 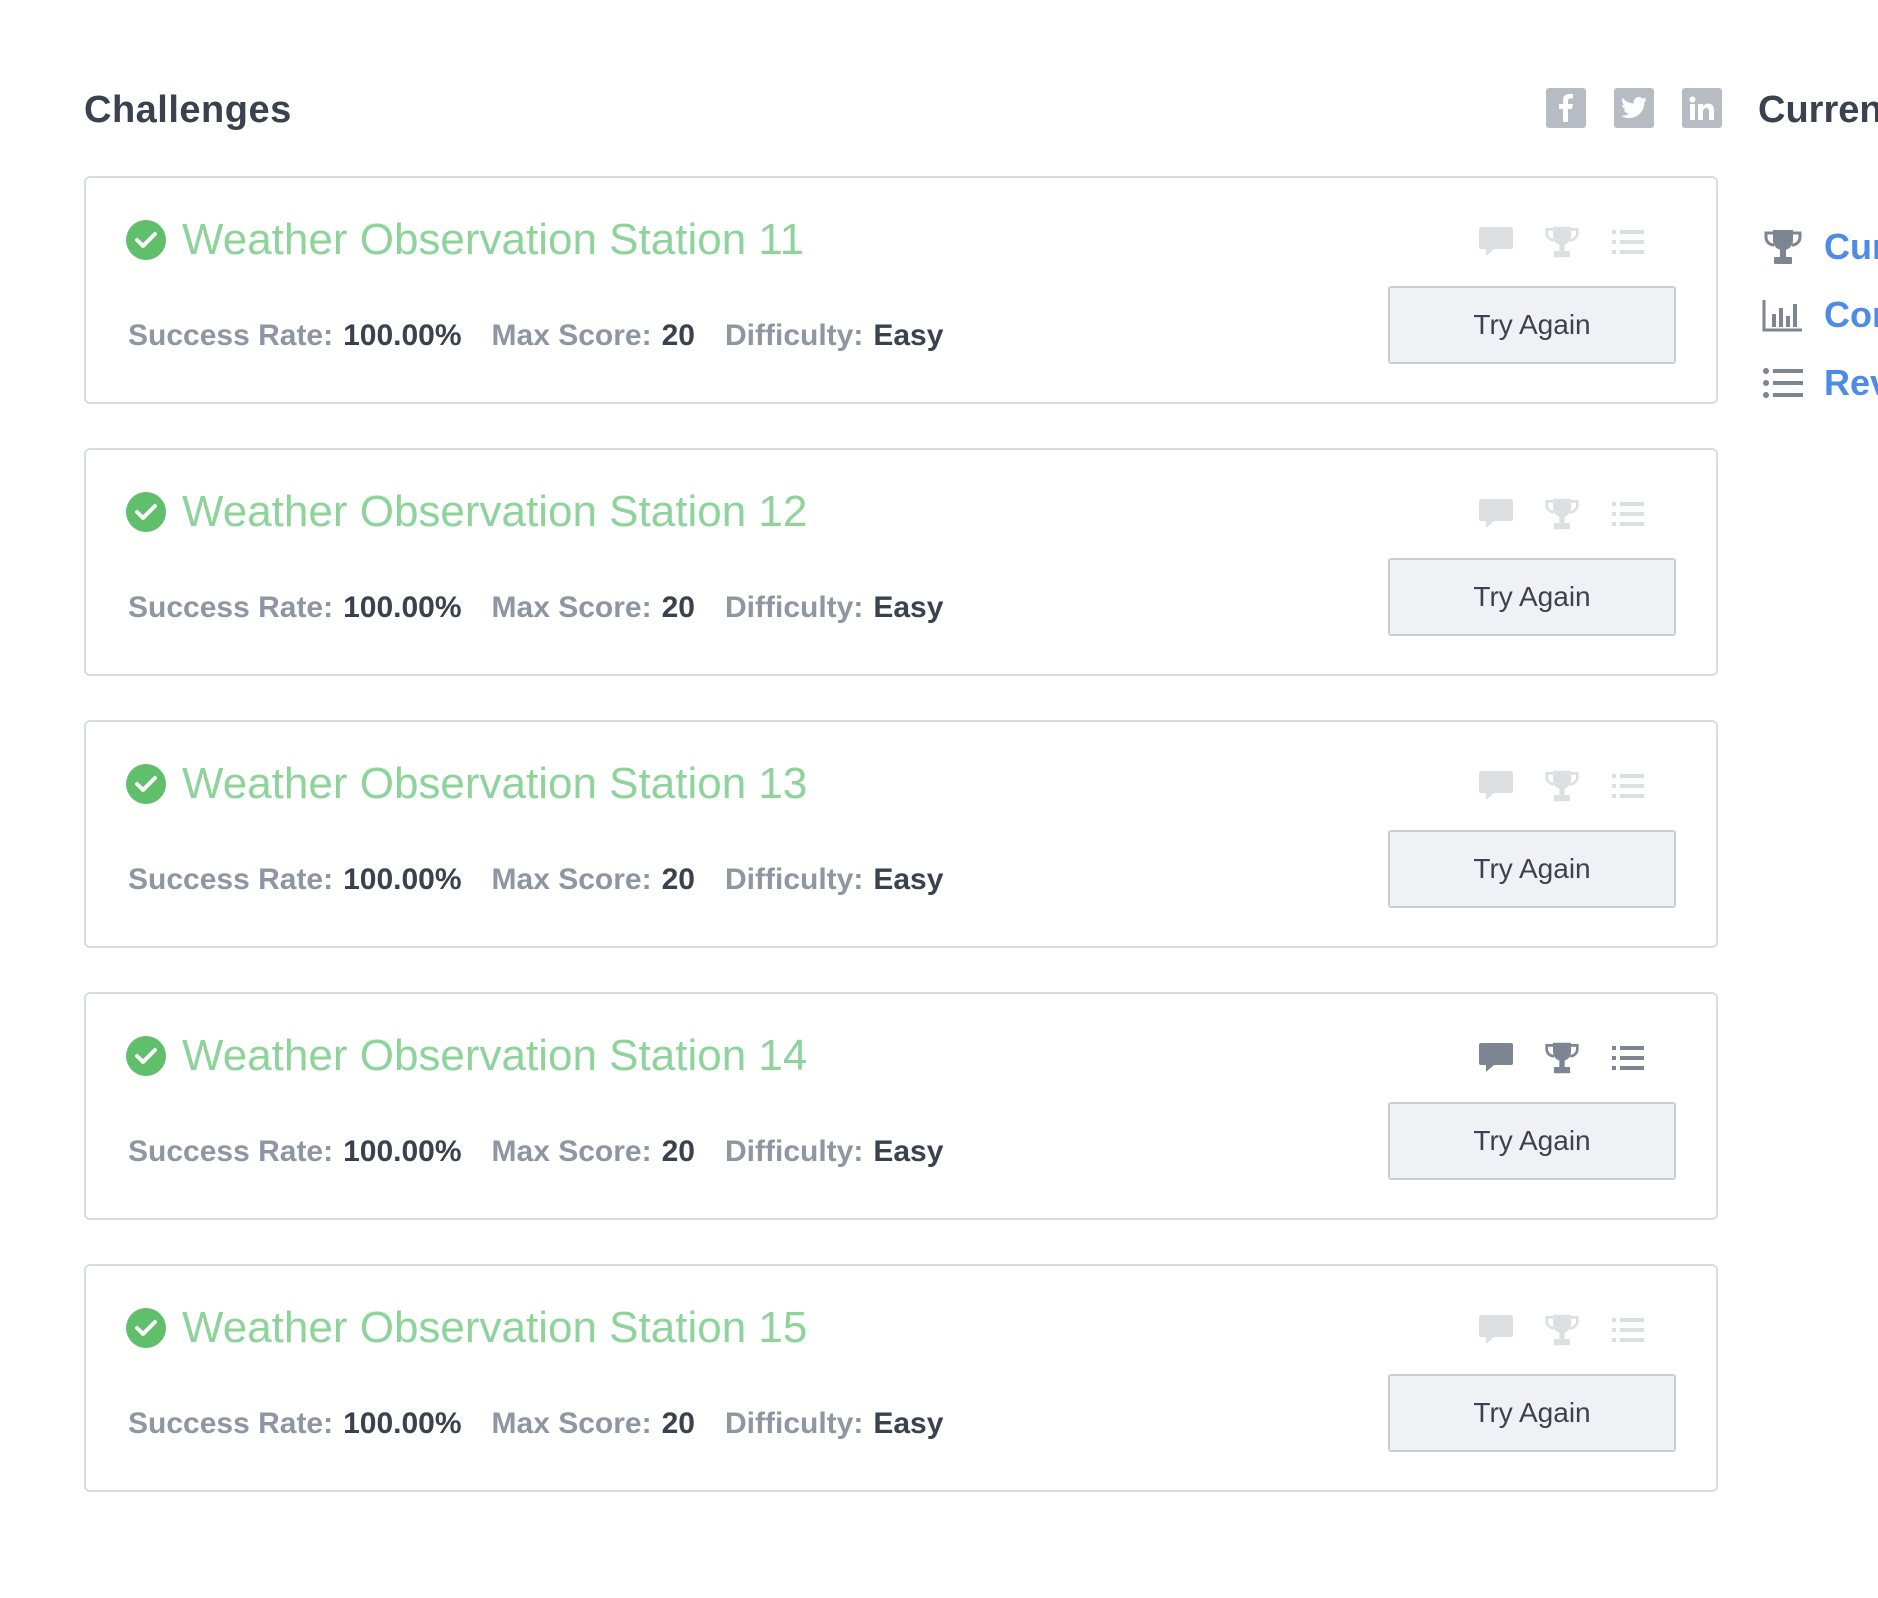 What do you see at coordinates (1818, 110) in the screenshot?
I see `sidebar-title: Curren` at bounding box center [1818, 110].